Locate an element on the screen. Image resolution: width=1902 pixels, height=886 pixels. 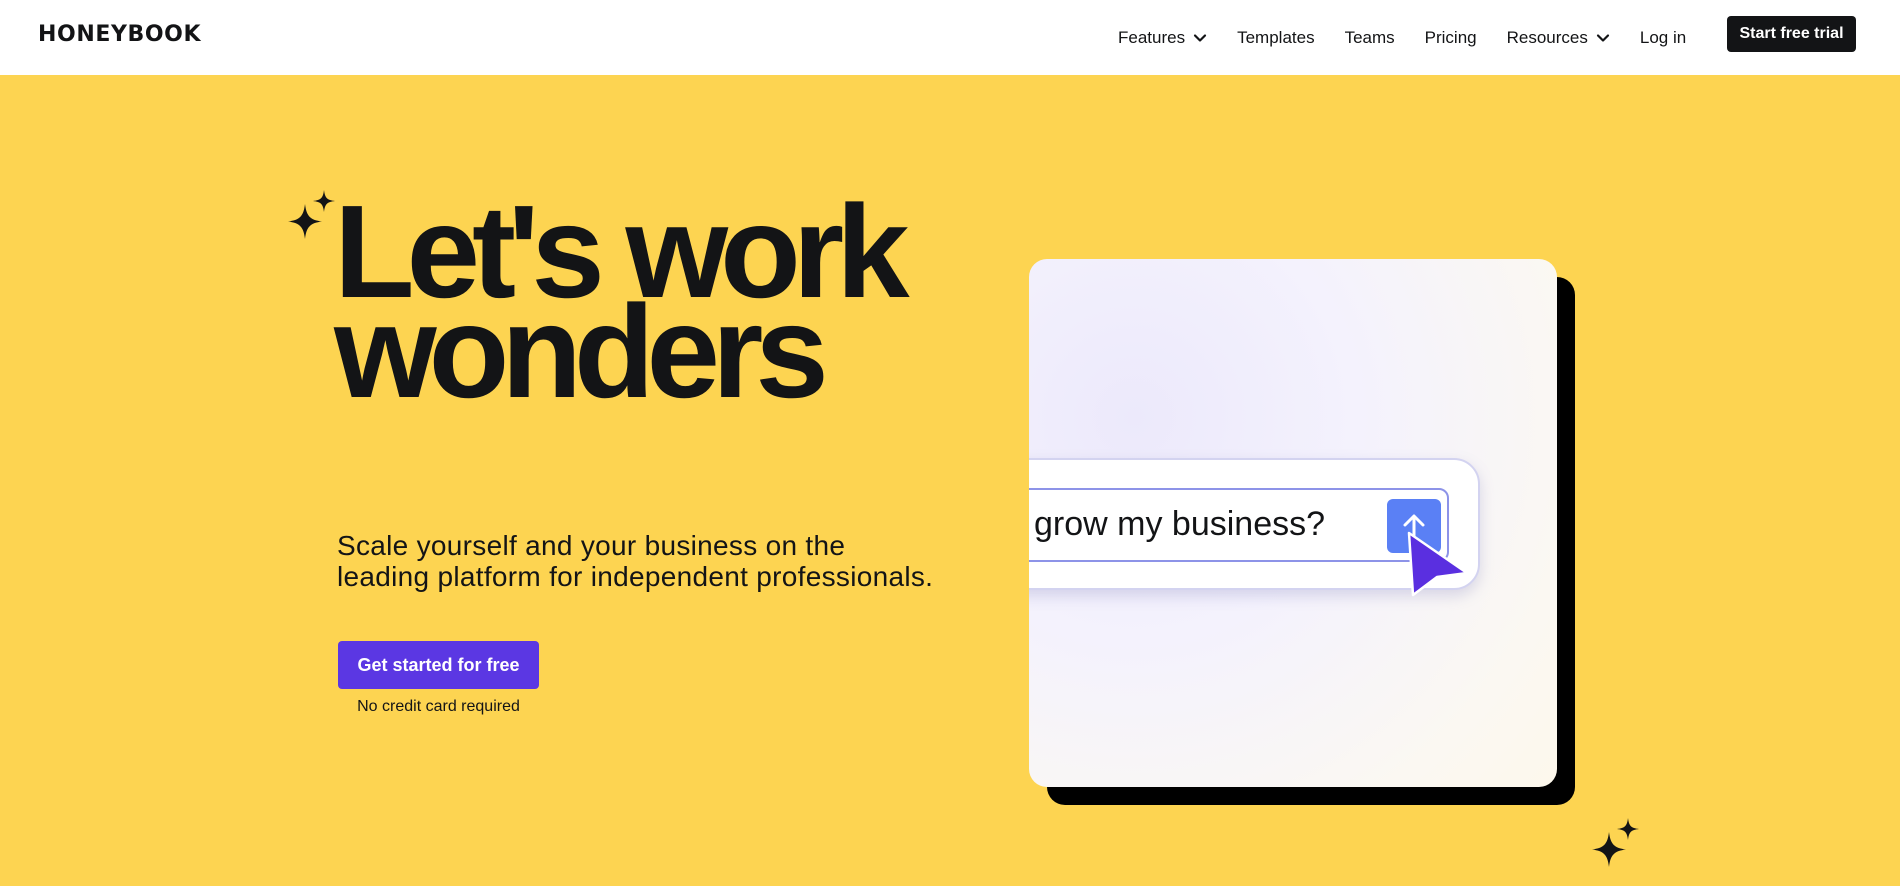
nav-item-pricing: Pricing is located at coordinates (1451, 38).